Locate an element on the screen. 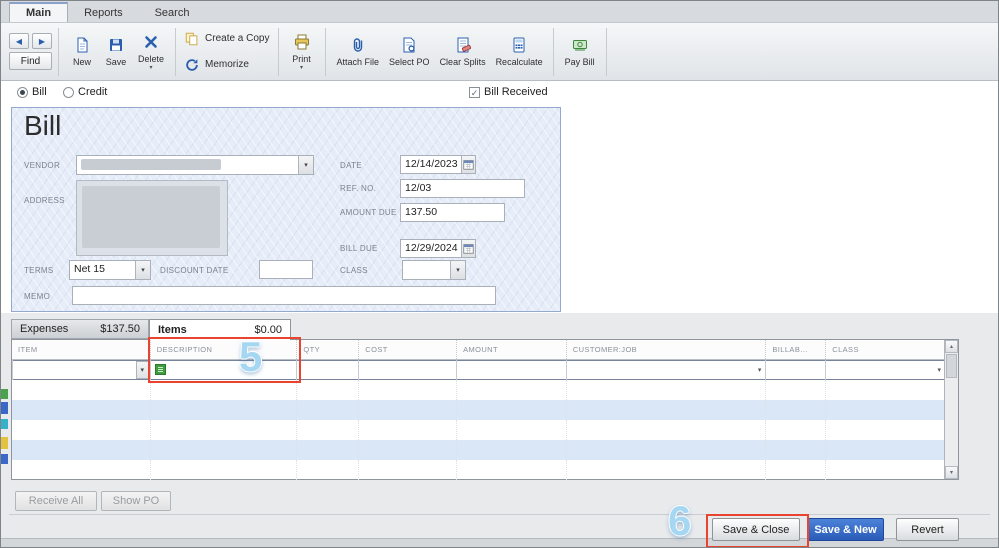 This screenshot has width=999, height=548. attach-file-button: Attach File is located at coordinates (358, 51).